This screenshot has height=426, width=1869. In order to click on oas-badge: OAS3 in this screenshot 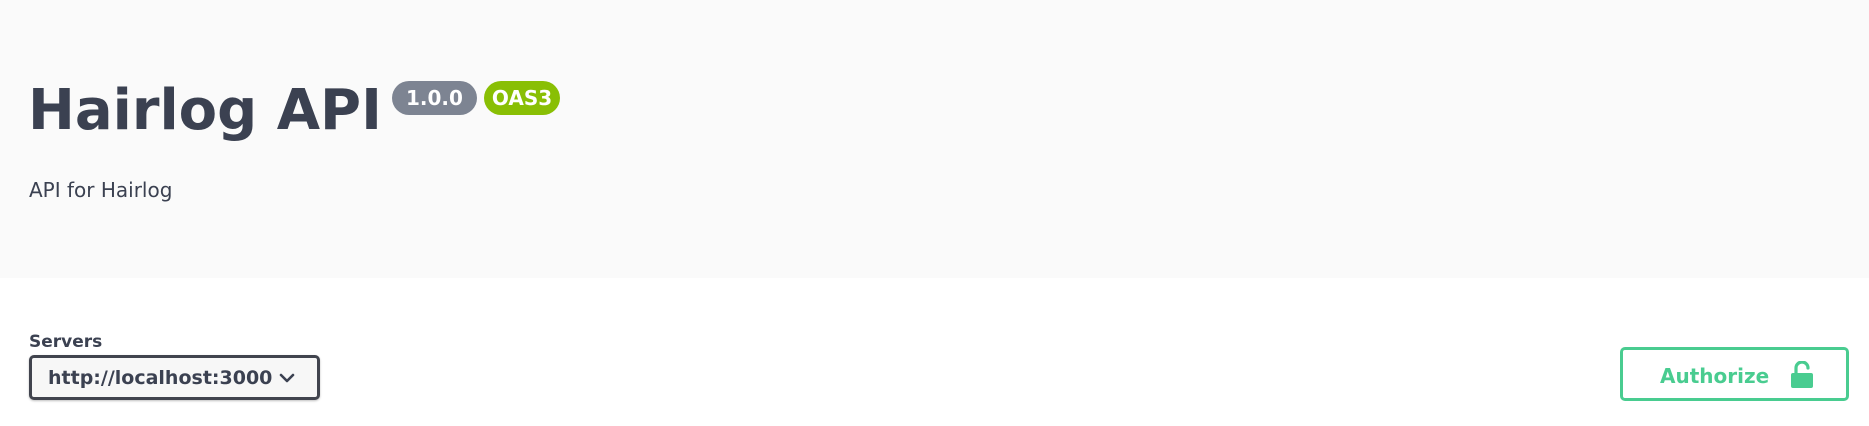, I will do `click(522, 98)`.